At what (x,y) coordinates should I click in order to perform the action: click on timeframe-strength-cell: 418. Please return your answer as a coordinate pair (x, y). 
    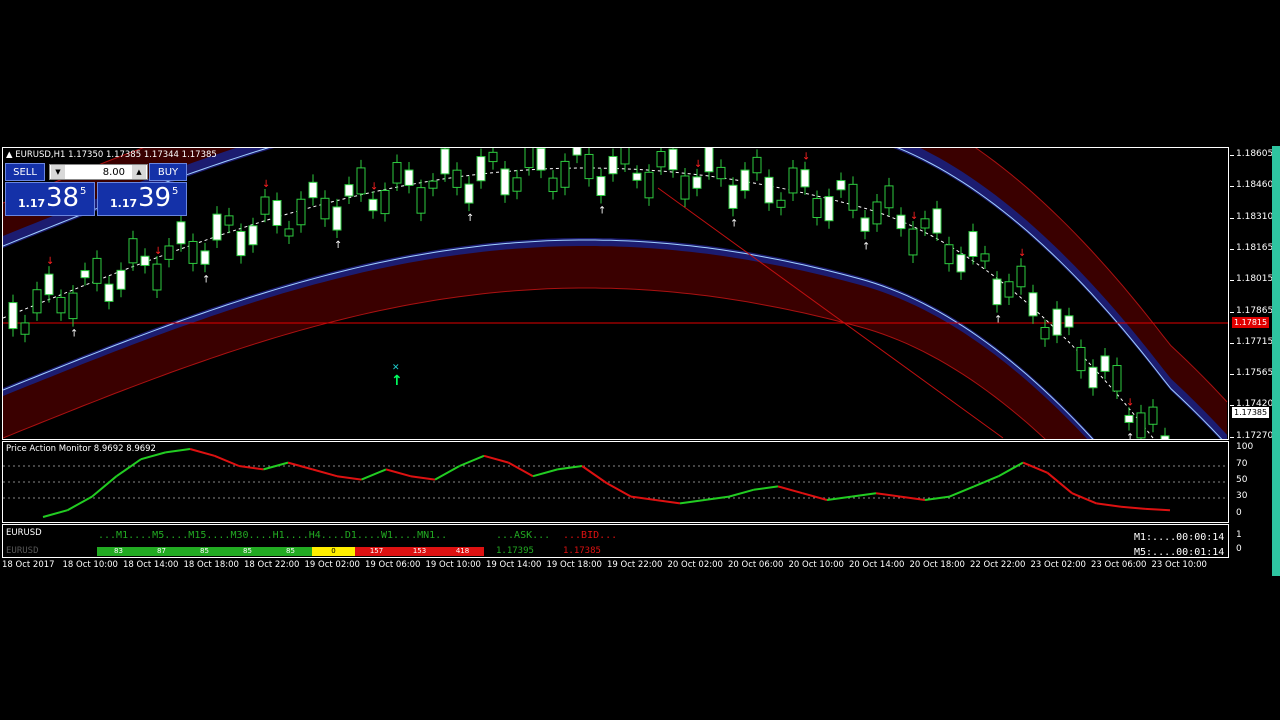
    Looking at the image, I should click on (462, 551).